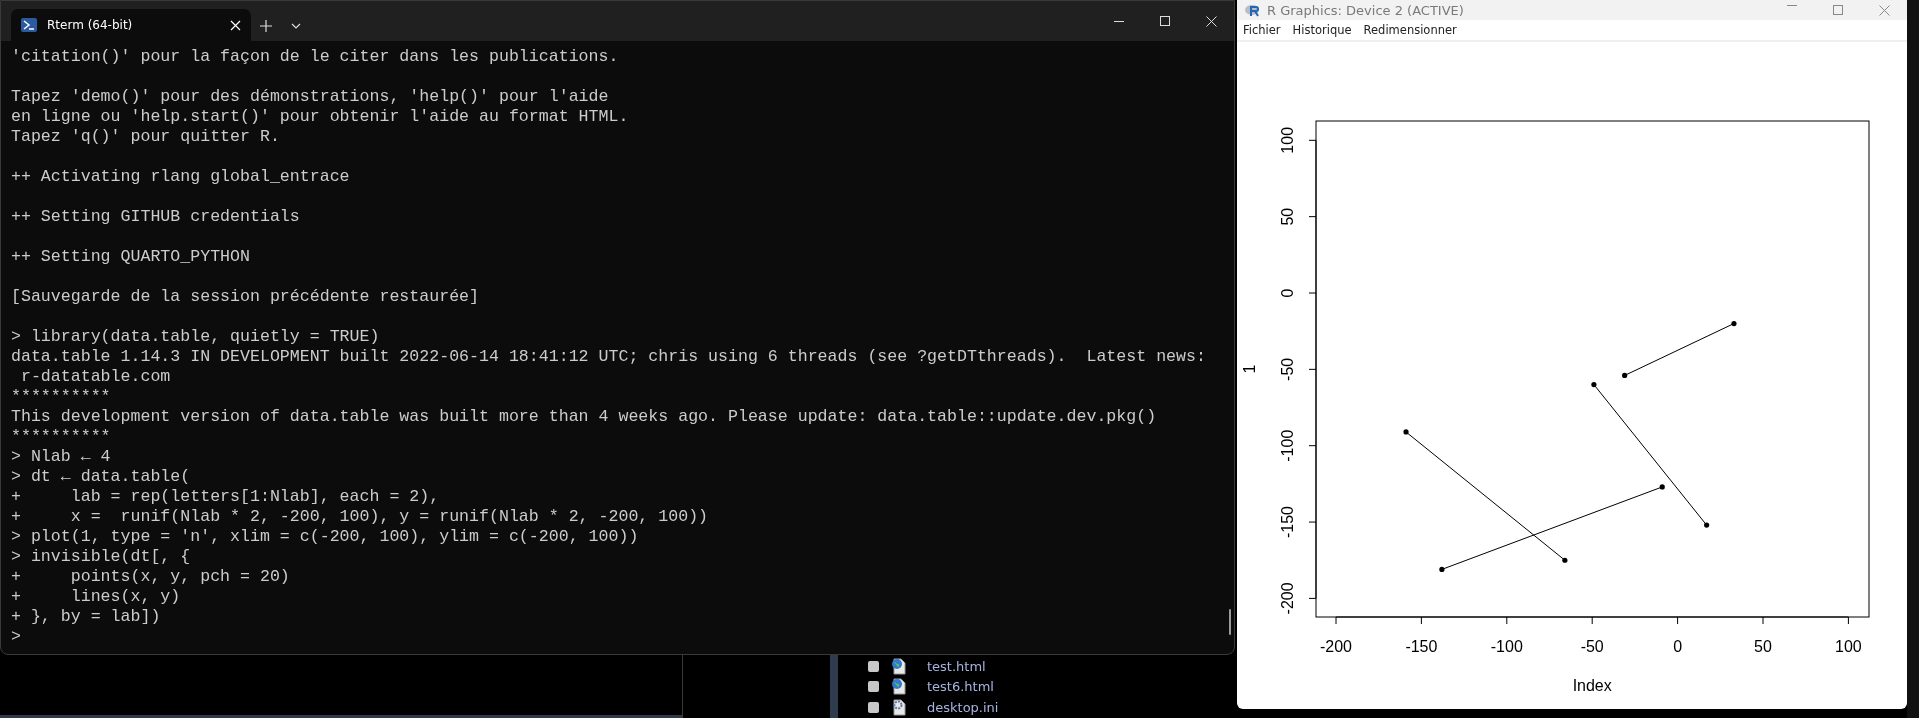 This screenshot has height=718, width=1919. What do you see at coordinates (1249, 369) in the screenshot?
I see `y-axis-title: 1` at bounding box center [1249, 369].